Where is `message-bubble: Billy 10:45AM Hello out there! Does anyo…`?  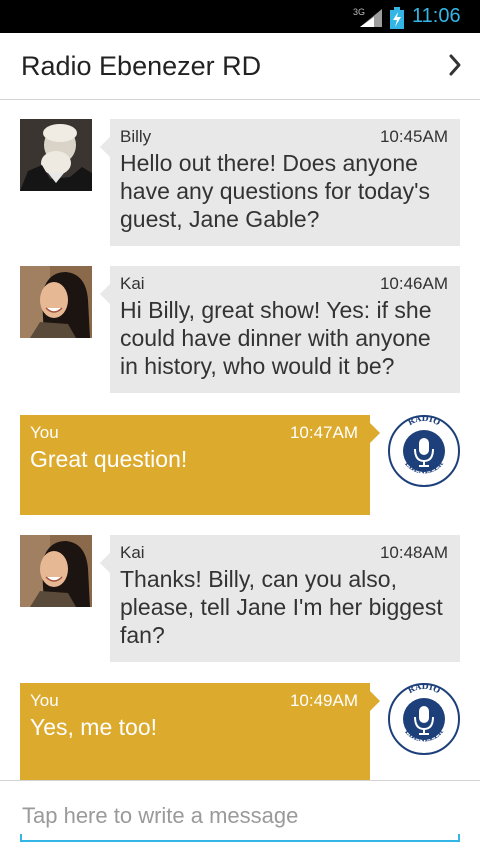
message-bubble: Billy 10:45AM Hello out there! Does anyo… is located at coordinates (280, 182).